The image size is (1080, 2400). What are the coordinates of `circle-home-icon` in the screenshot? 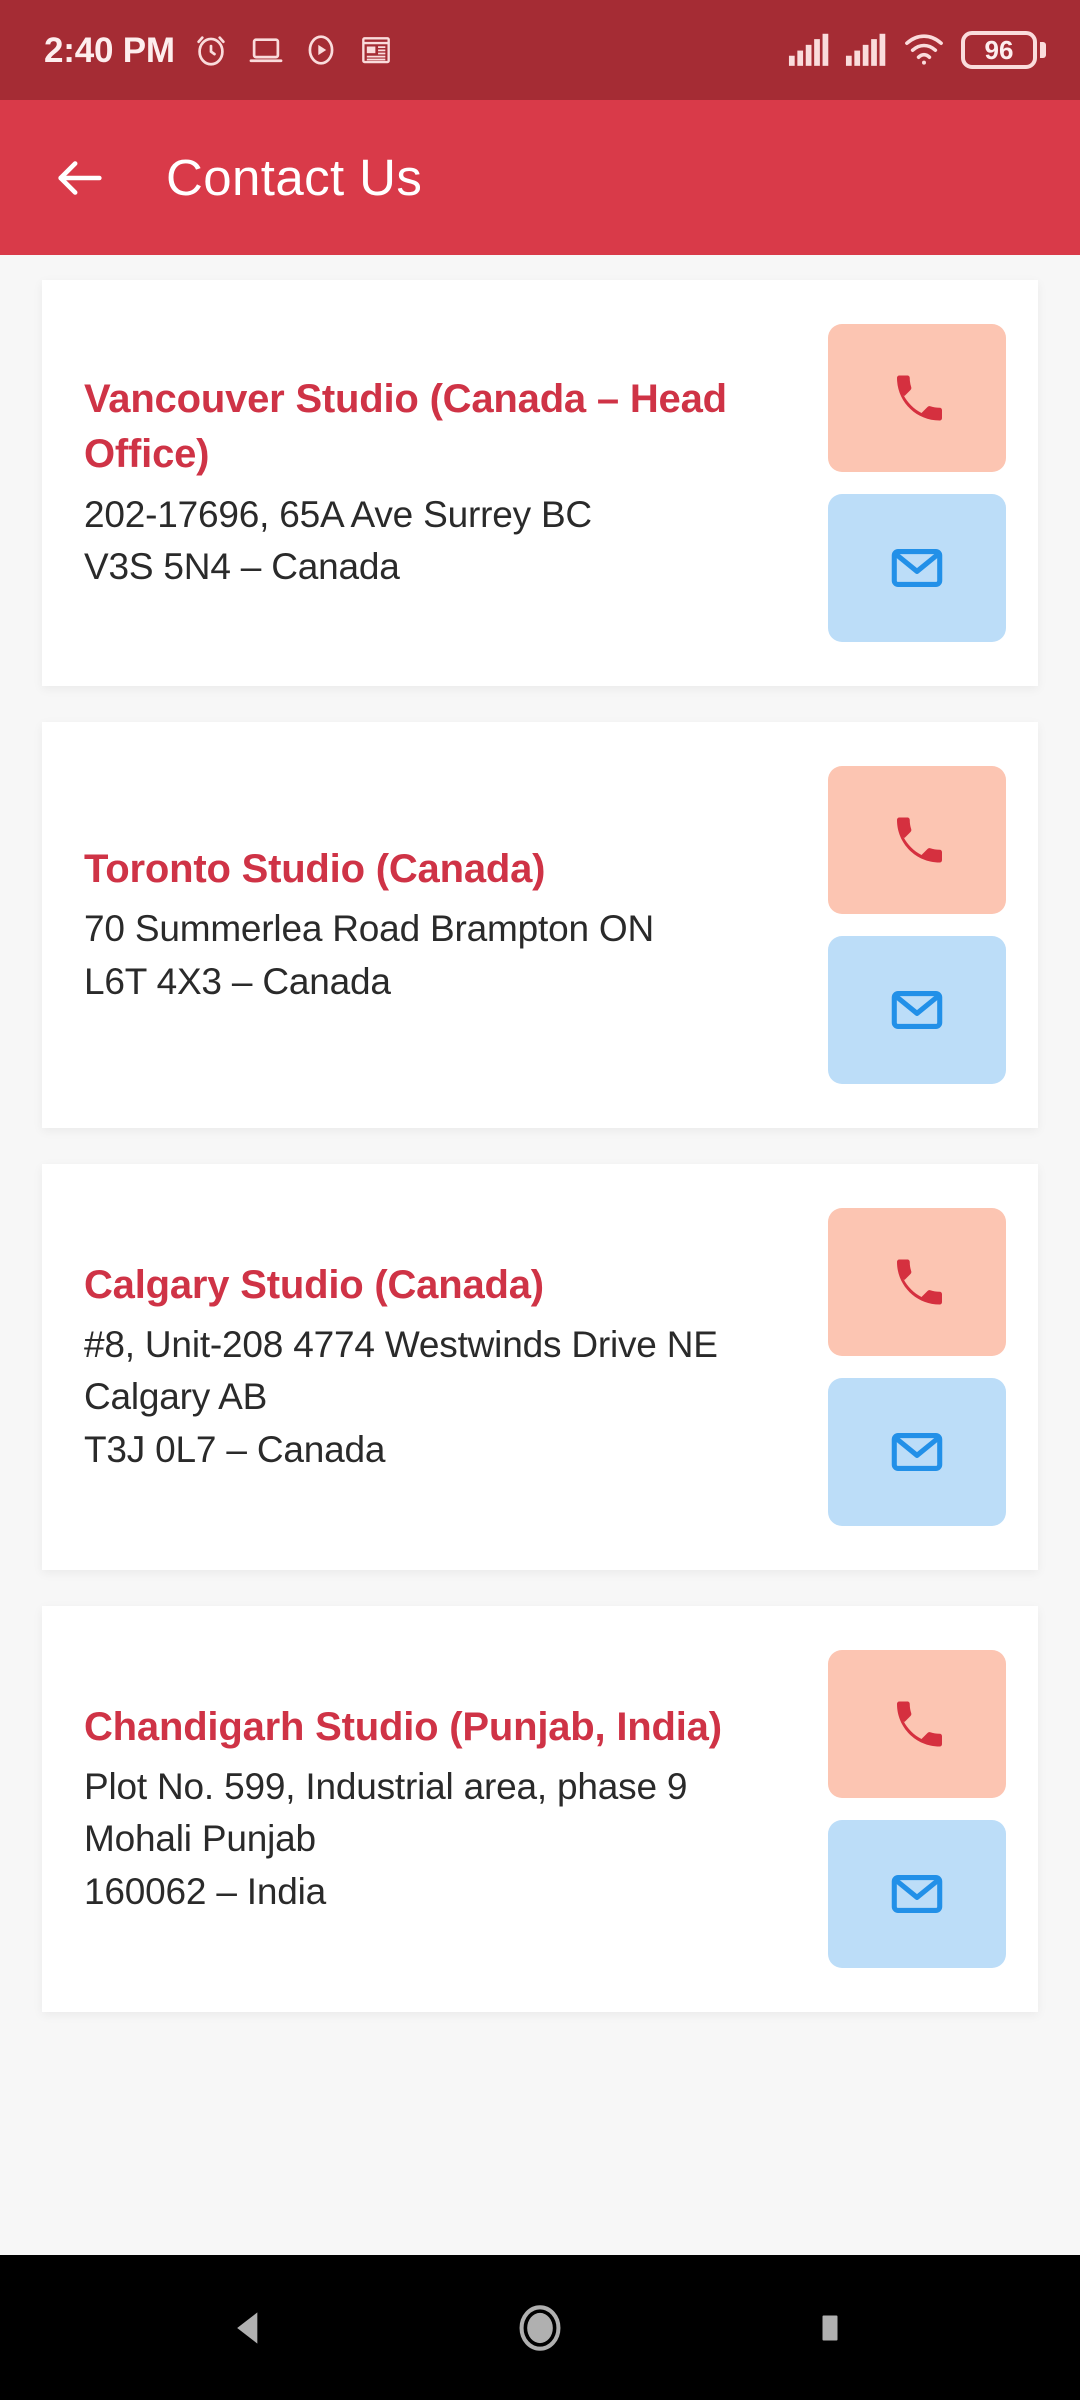 It's located at (540, 2327).